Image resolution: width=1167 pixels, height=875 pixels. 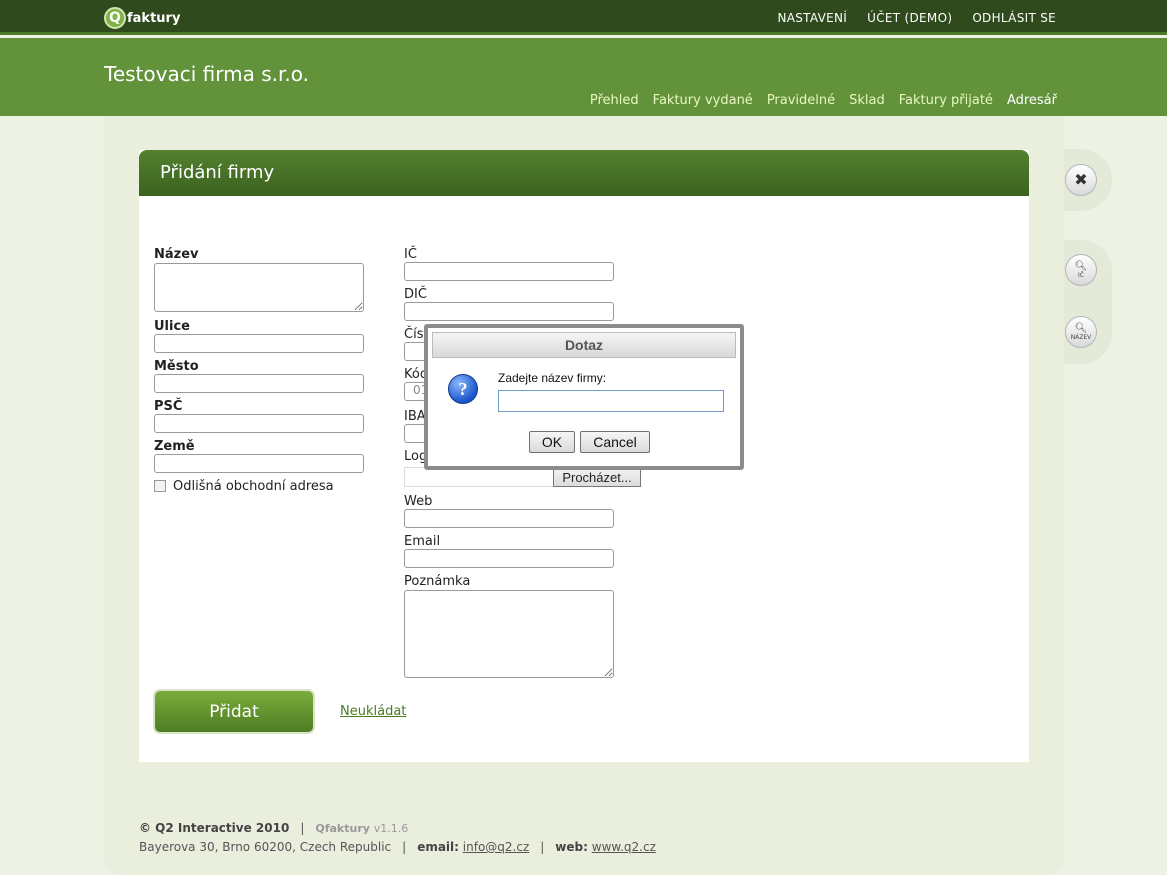 I want to click on label-dic: DIČ, so click(x=415, y=294).